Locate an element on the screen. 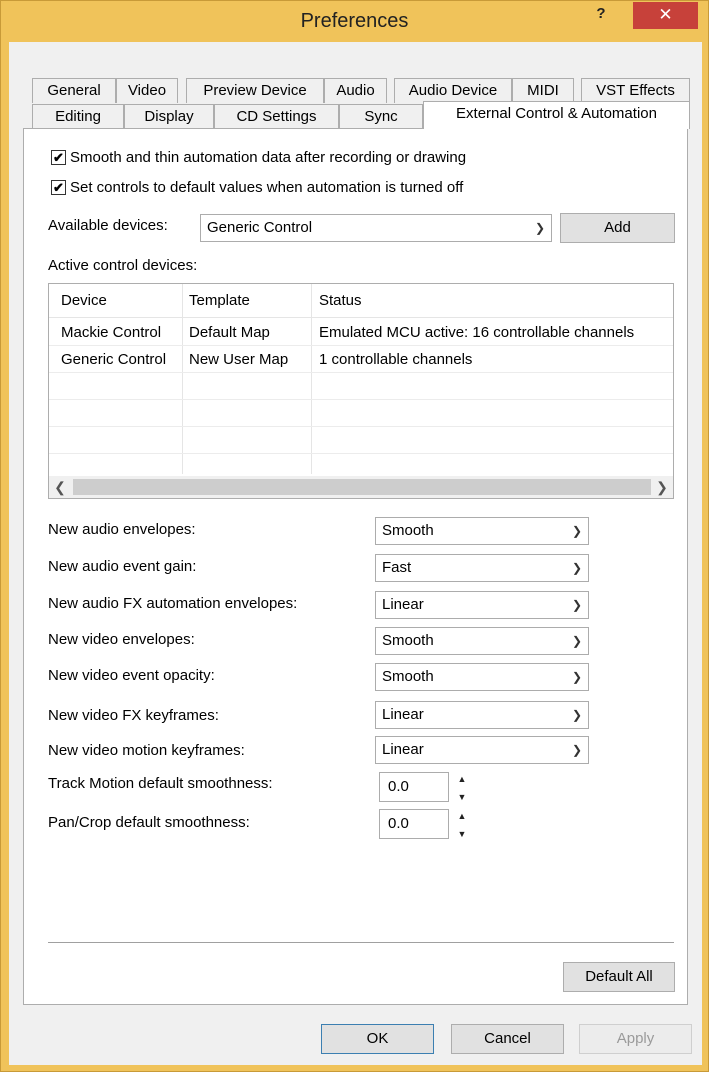 This screenshot has width=709, height=1072. track-motion-spinner: ▲ ▼ is located at coordinates (462, 788).